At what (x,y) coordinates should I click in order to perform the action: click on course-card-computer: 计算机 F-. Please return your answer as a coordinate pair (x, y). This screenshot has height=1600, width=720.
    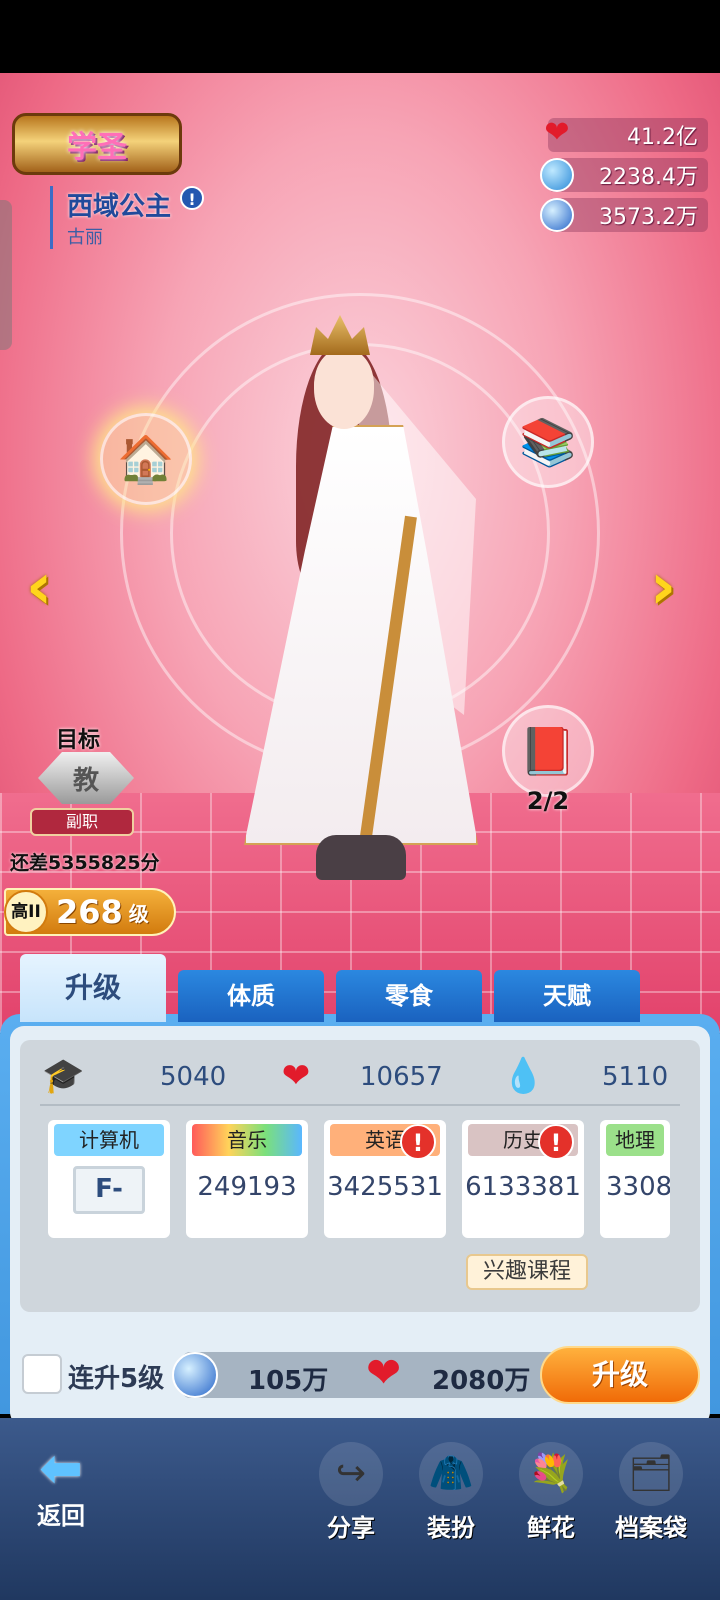
    Looking at the image, I should click on (109, 1179).